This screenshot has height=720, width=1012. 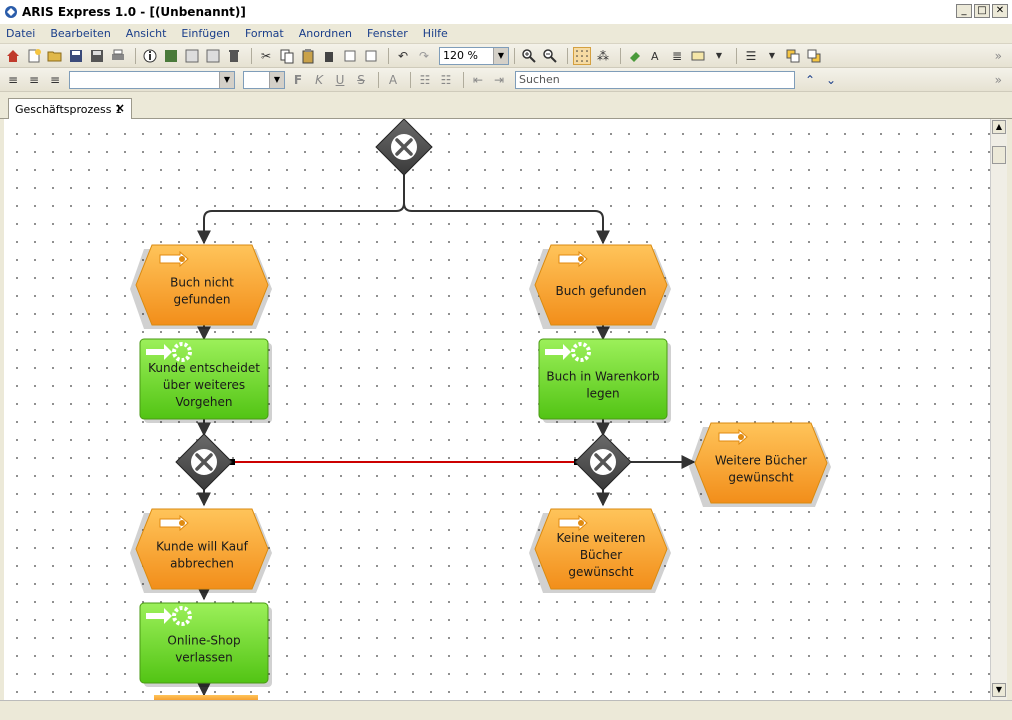 I want to click on function-kunde-entscheidet: Kunde entscheidet über weiteres Vorgehen, so click(x=205, y=380).